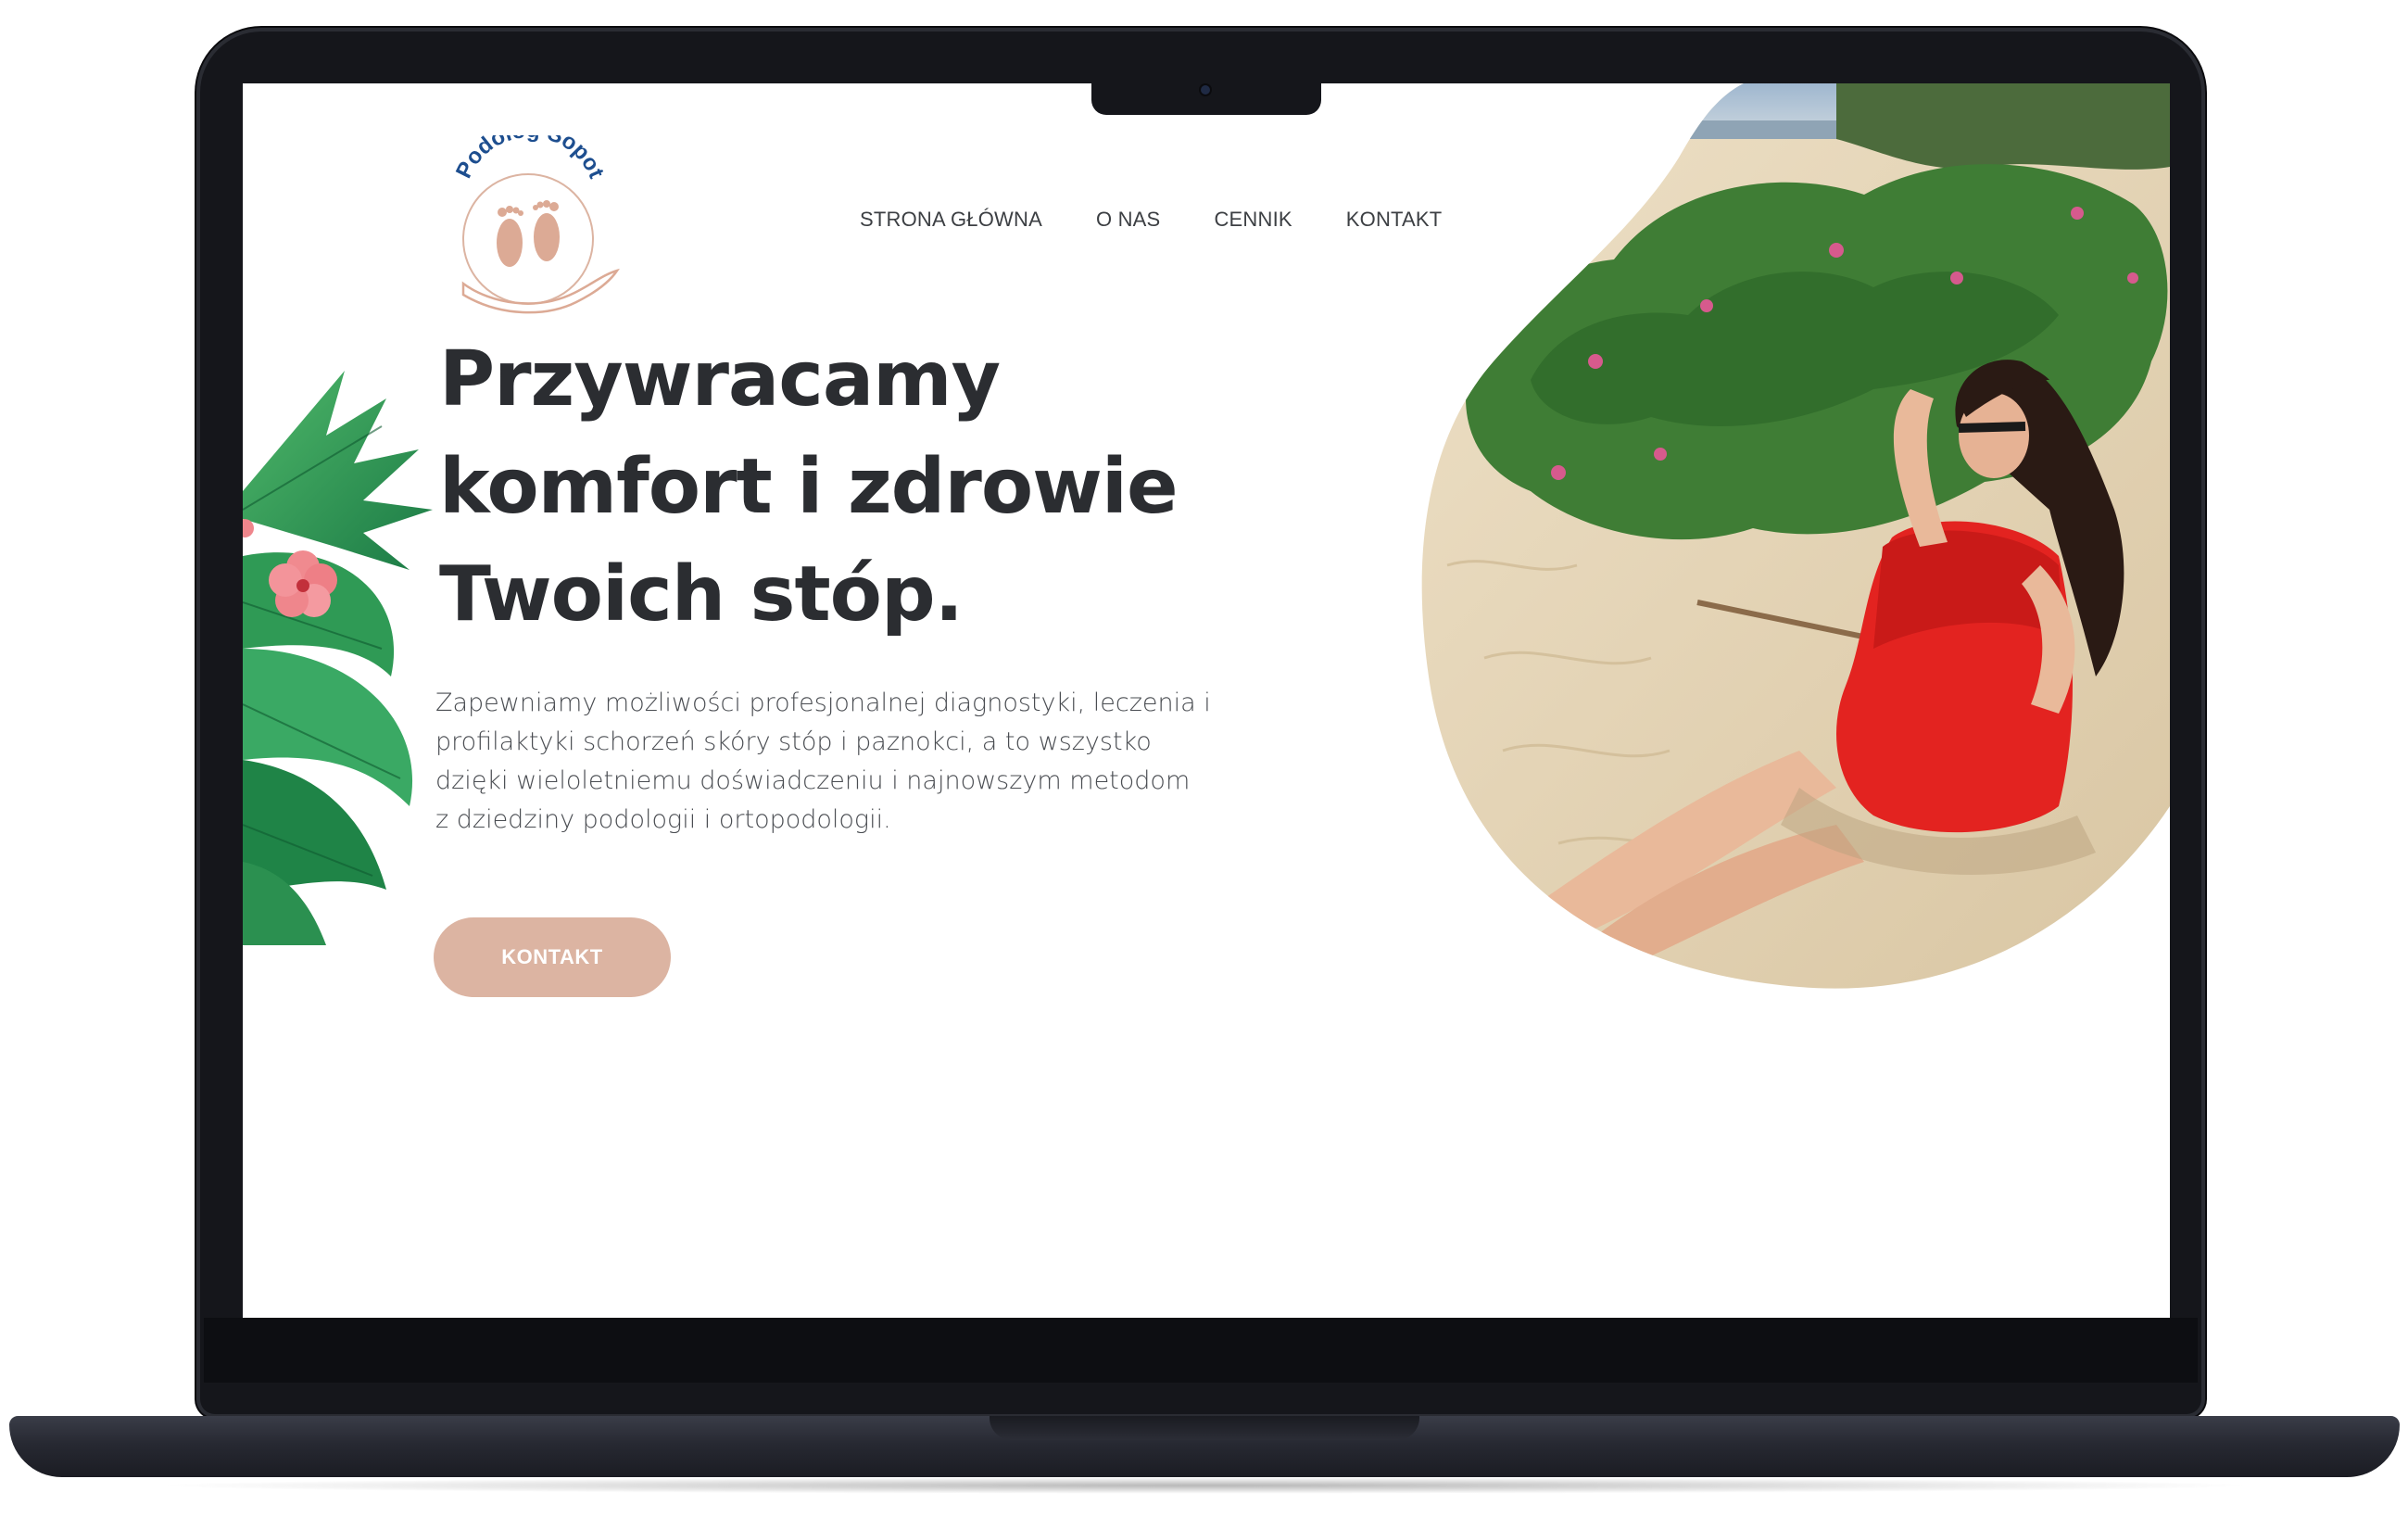 This screenshot has width=2408, height=1517. Describe the element at coordinates (1205, 90) in the screenshot. I see `camera-icon` at that location.